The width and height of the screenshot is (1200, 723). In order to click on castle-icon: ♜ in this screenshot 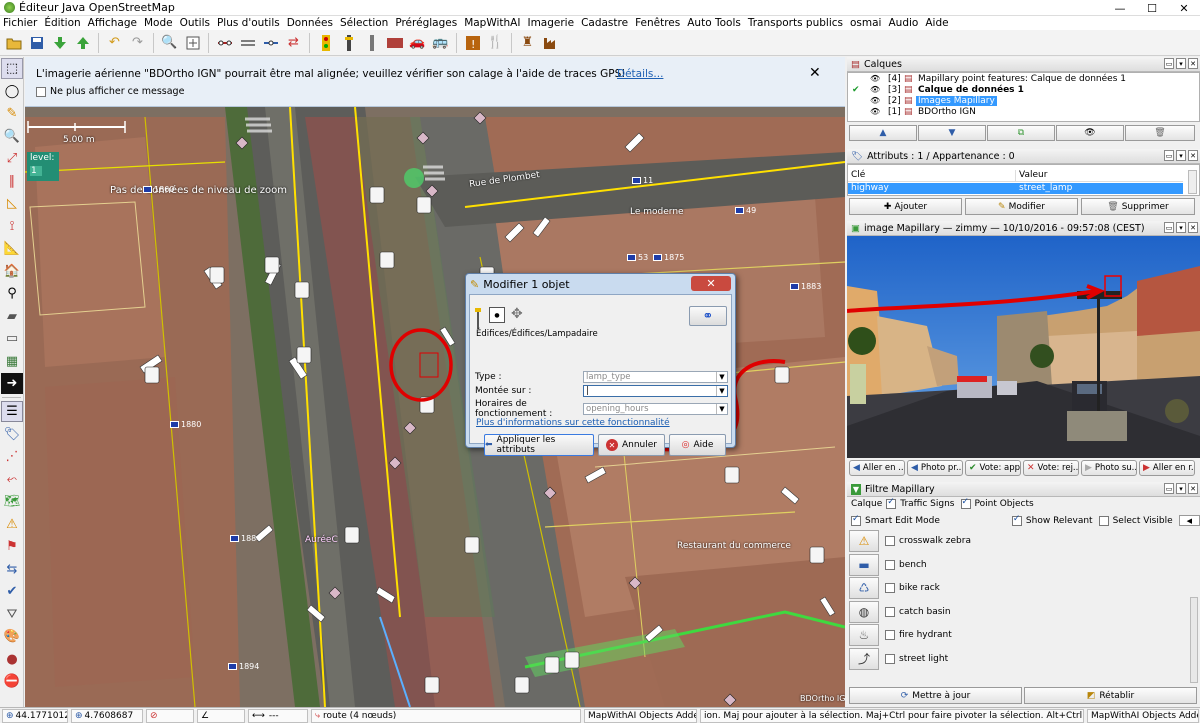, I will do `click(528, 43)`.